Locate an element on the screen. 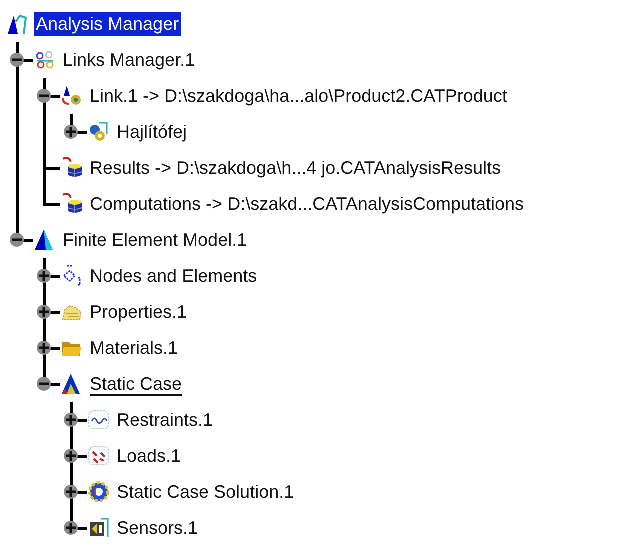  link-icon is located at coordinates (72, 96).